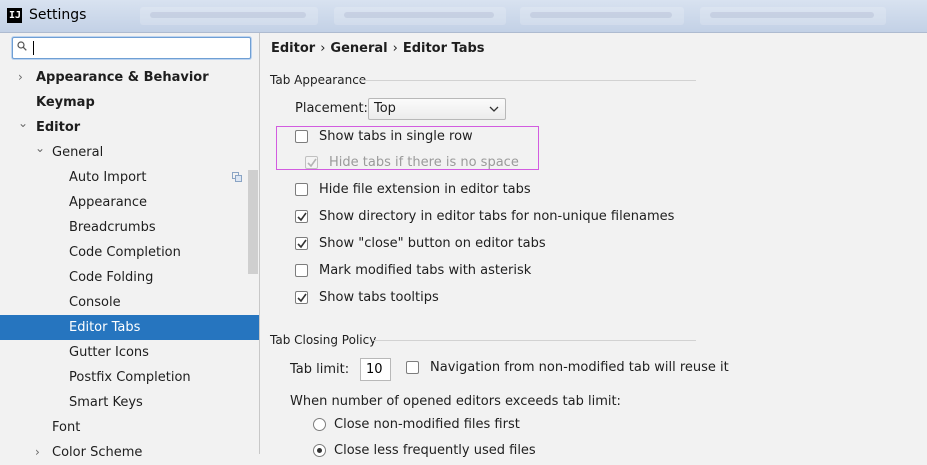  I want to click on tree-item-label: Breadcrumbs, so click(112, 227).